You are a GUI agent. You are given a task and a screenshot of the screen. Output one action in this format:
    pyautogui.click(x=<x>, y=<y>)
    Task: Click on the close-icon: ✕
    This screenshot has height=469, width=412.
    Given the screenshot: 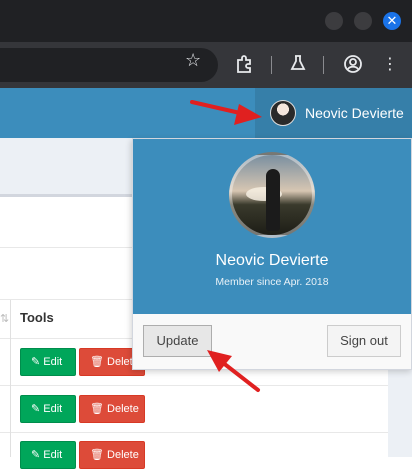 What is the action you would take?
    pyautogui.click(x=392, y=20)
    